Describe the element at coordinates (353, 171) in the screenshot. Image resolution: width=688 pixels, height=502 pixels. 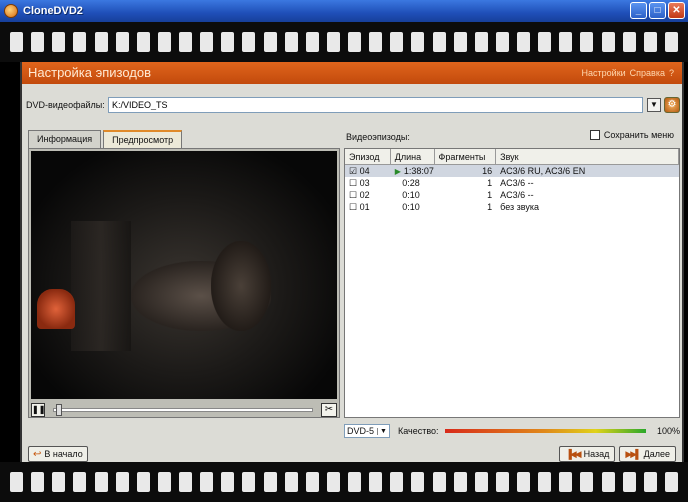
I see `row-checkbox: ☑` at that location.